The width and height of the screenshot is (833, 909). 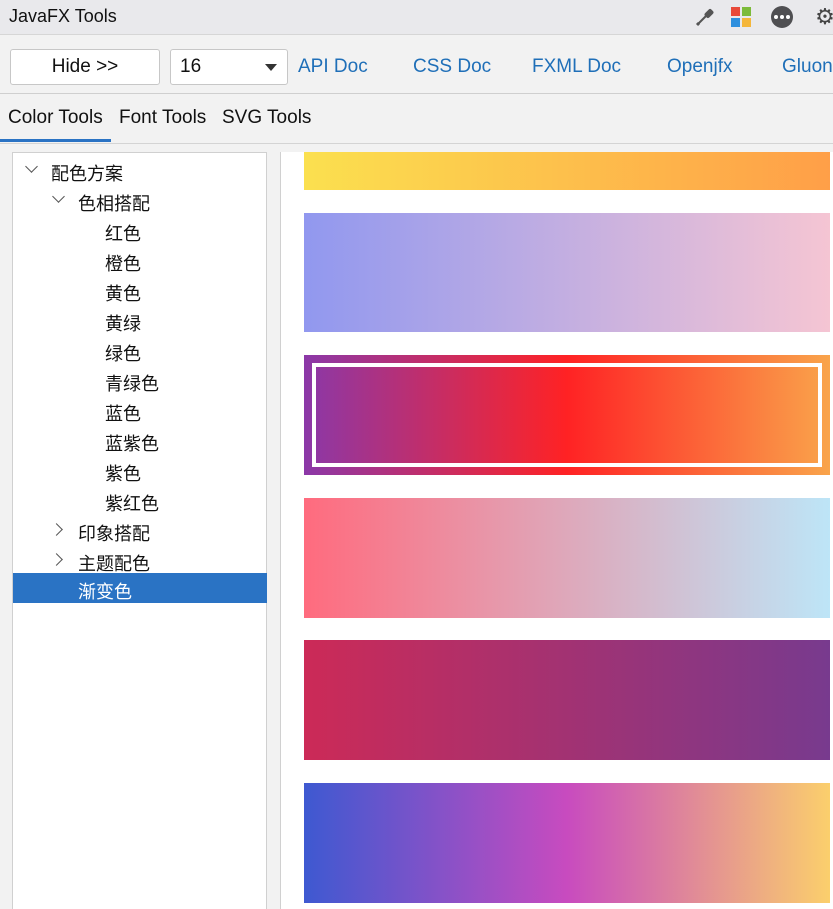 What do you see at coordinates (105, 592) in the screenshot?
I see `tree-item-label: 渐变色` at bounding box center [105, 592].